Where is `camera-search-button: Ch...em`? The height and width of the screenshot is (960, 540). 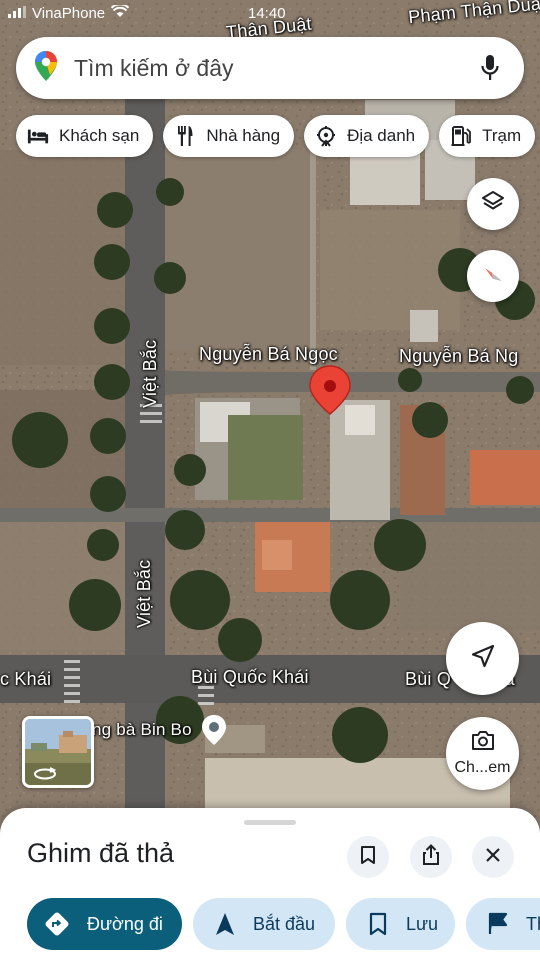
camera-search-button: Ch...em is located at coordinates (482, 753).